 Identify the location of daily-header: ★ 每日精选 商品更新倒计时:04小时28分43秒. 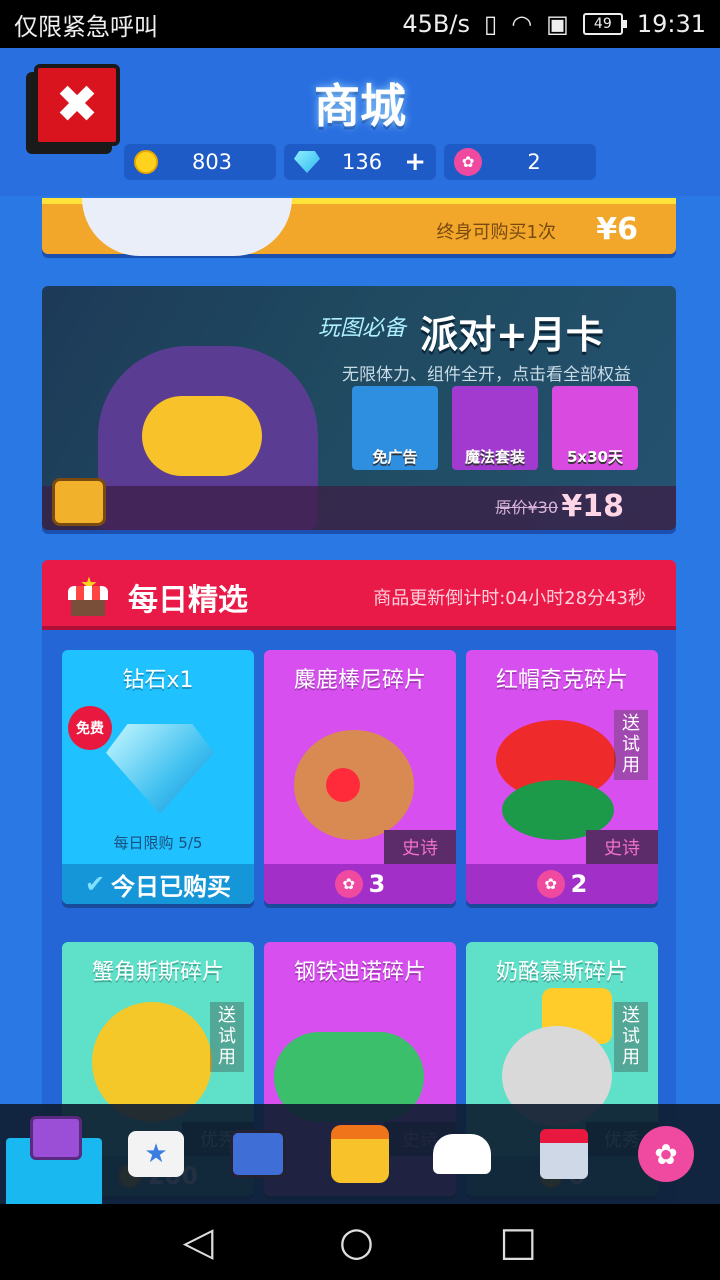
(359, 595).